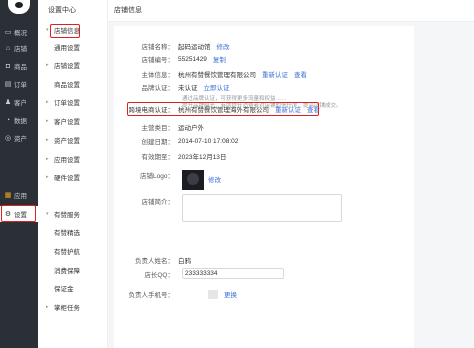 This screenshot has height=348, width=474. What do you see at coordinates (264, 176) in the screenshot?
I see `row-logo: 店铺Logo： 修改` at bounding box center [264, 176].